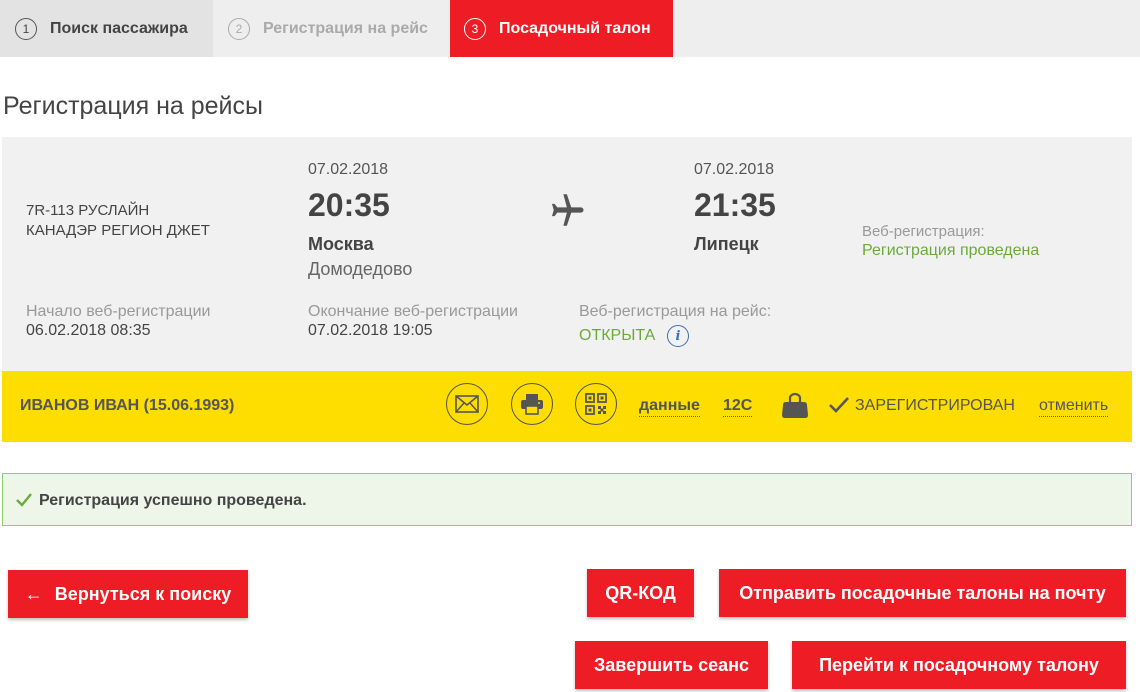 Image resolution: width=1140 pixels, height=692 pixels. What do you see at coordinates (348, 169) in the screenshot?
I see `departure-date: 07.02.2018` at bounding box center [348, 169].